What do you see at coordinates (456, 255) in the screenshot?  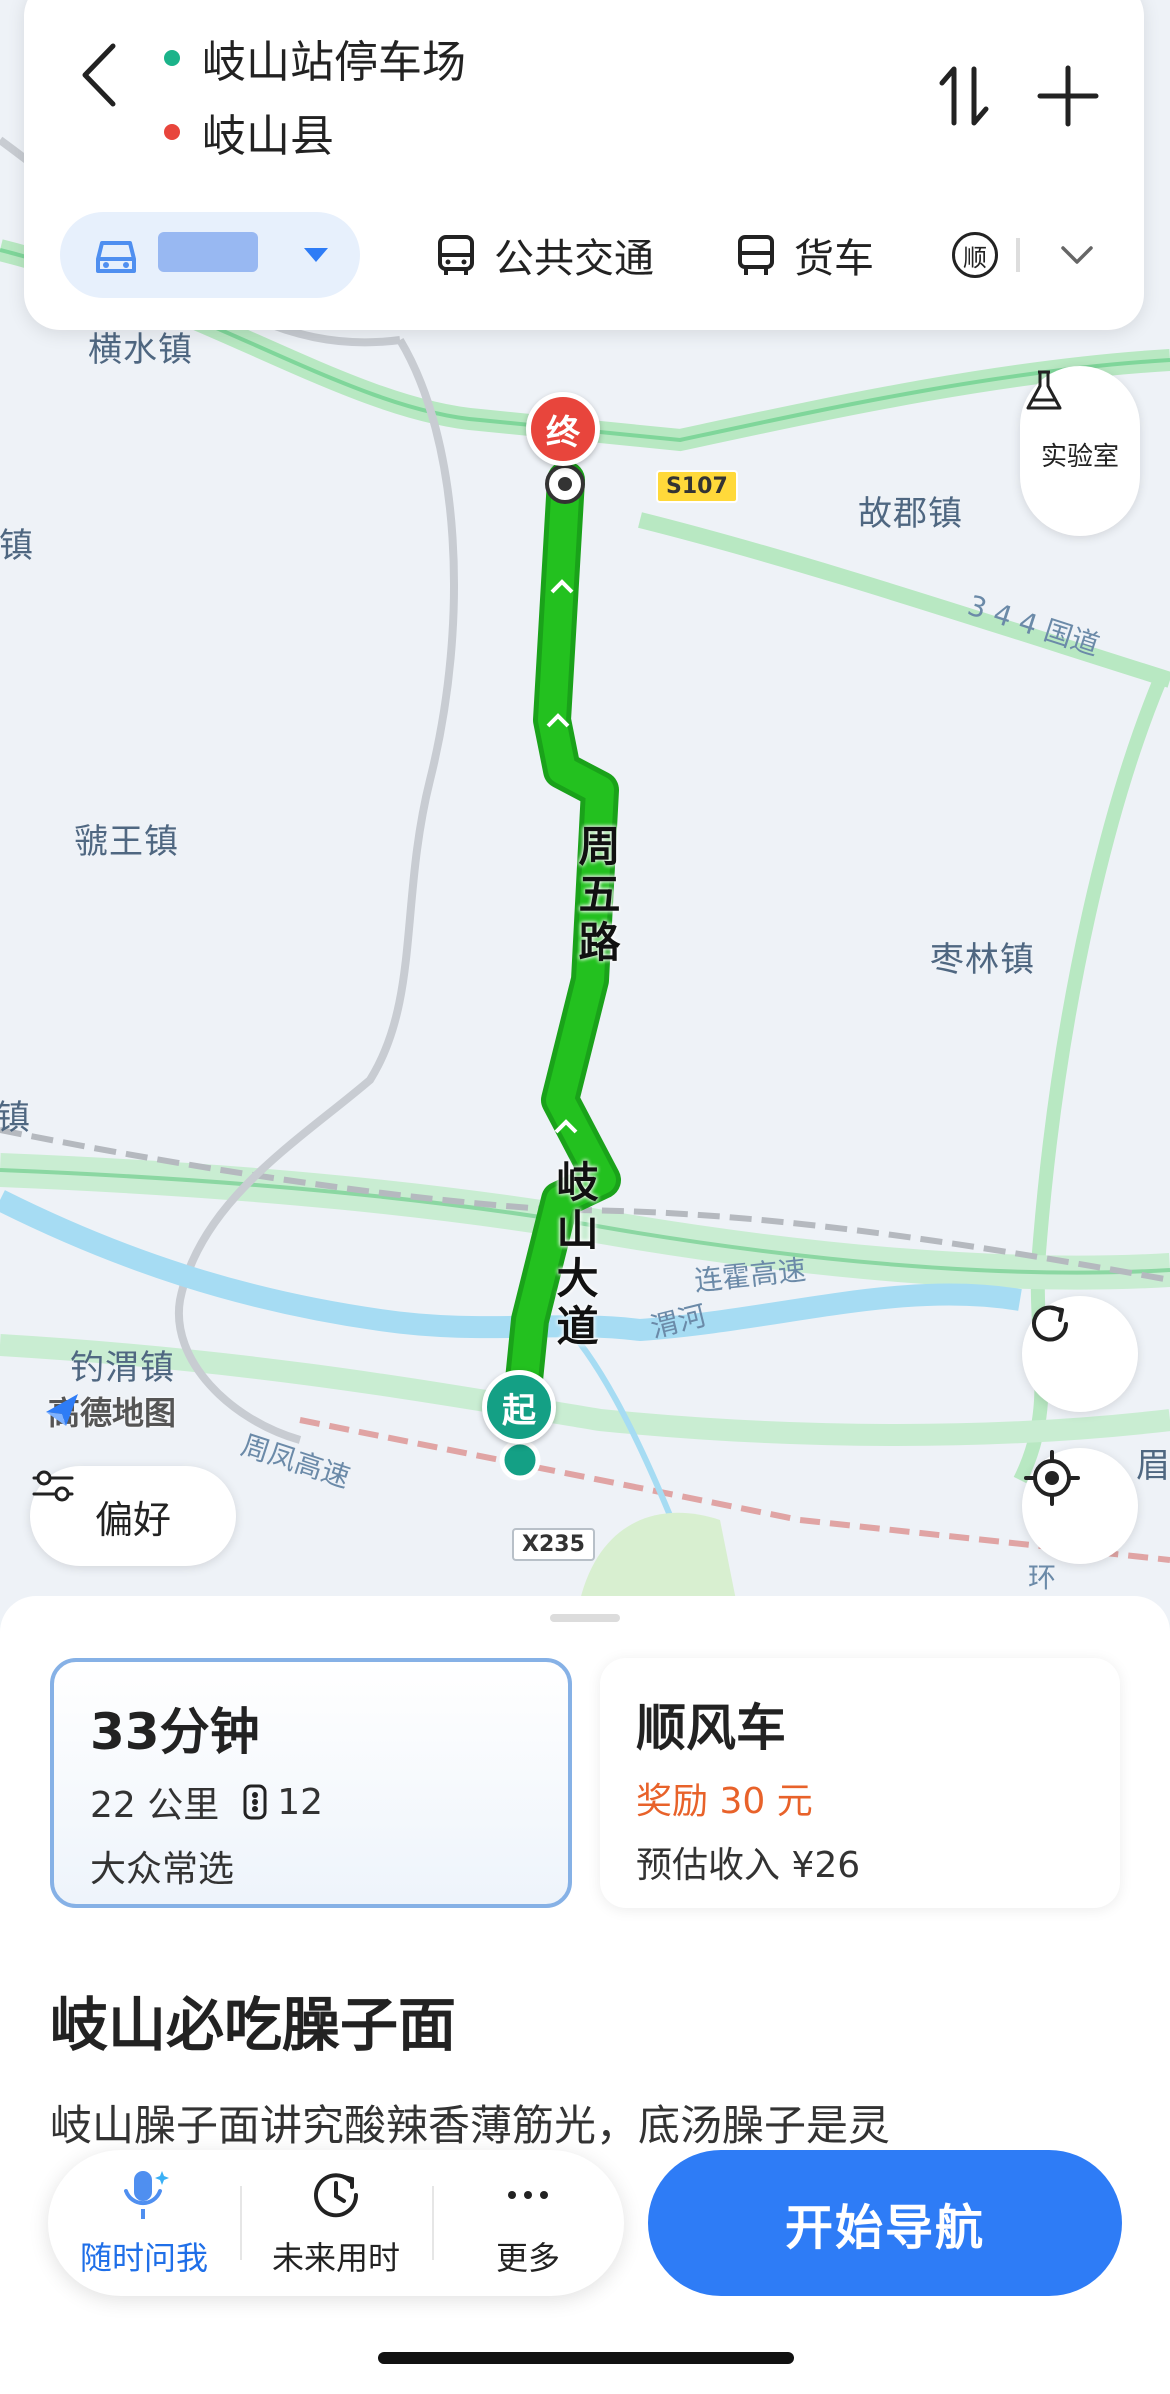 I see `bus-icon` at bounding box center [456, 255].